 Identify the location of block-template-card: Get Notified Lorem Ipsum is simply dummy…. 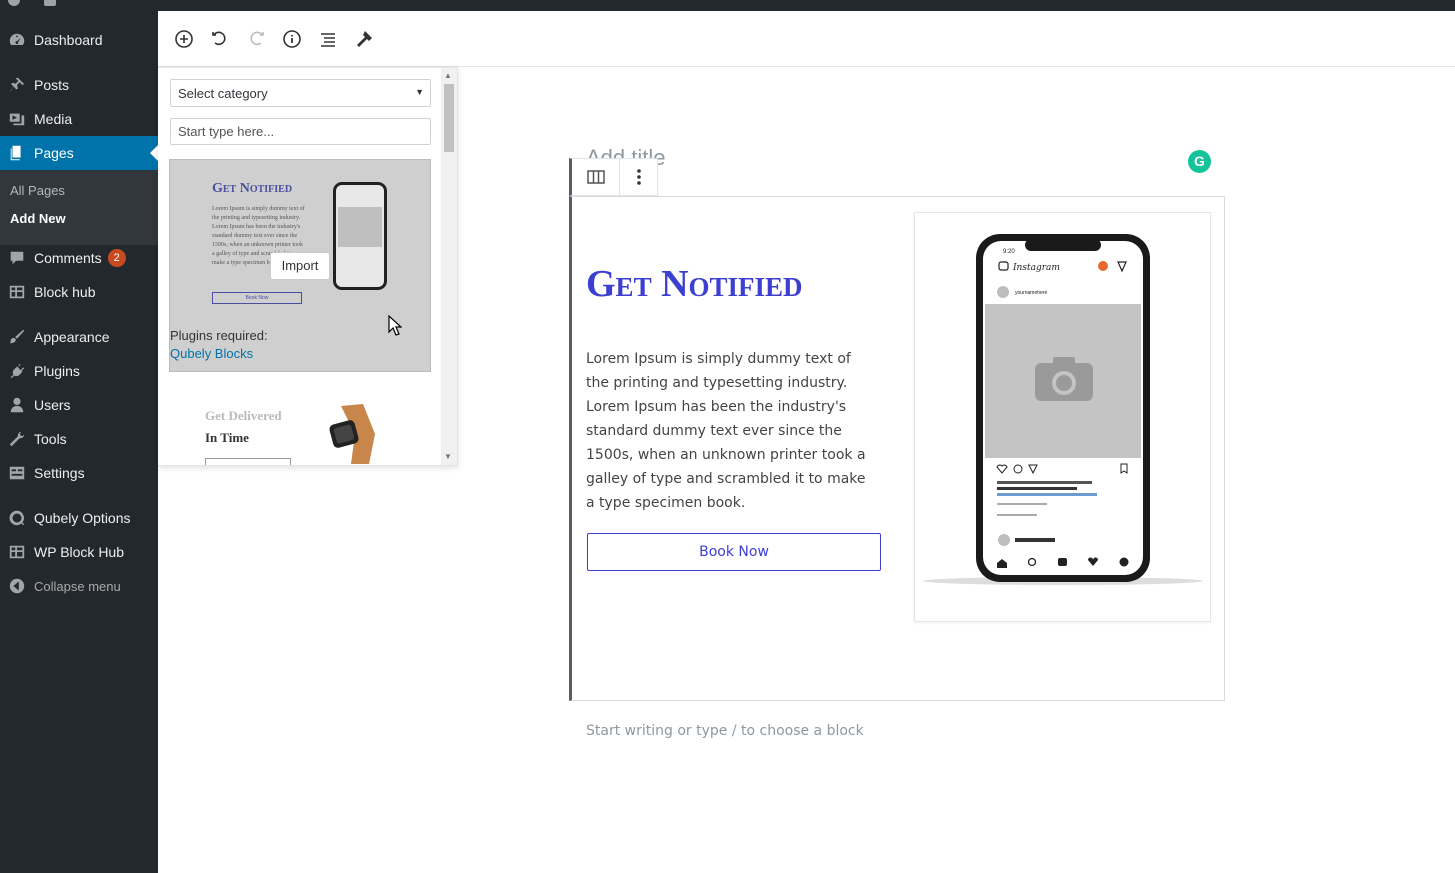
(300, 265).